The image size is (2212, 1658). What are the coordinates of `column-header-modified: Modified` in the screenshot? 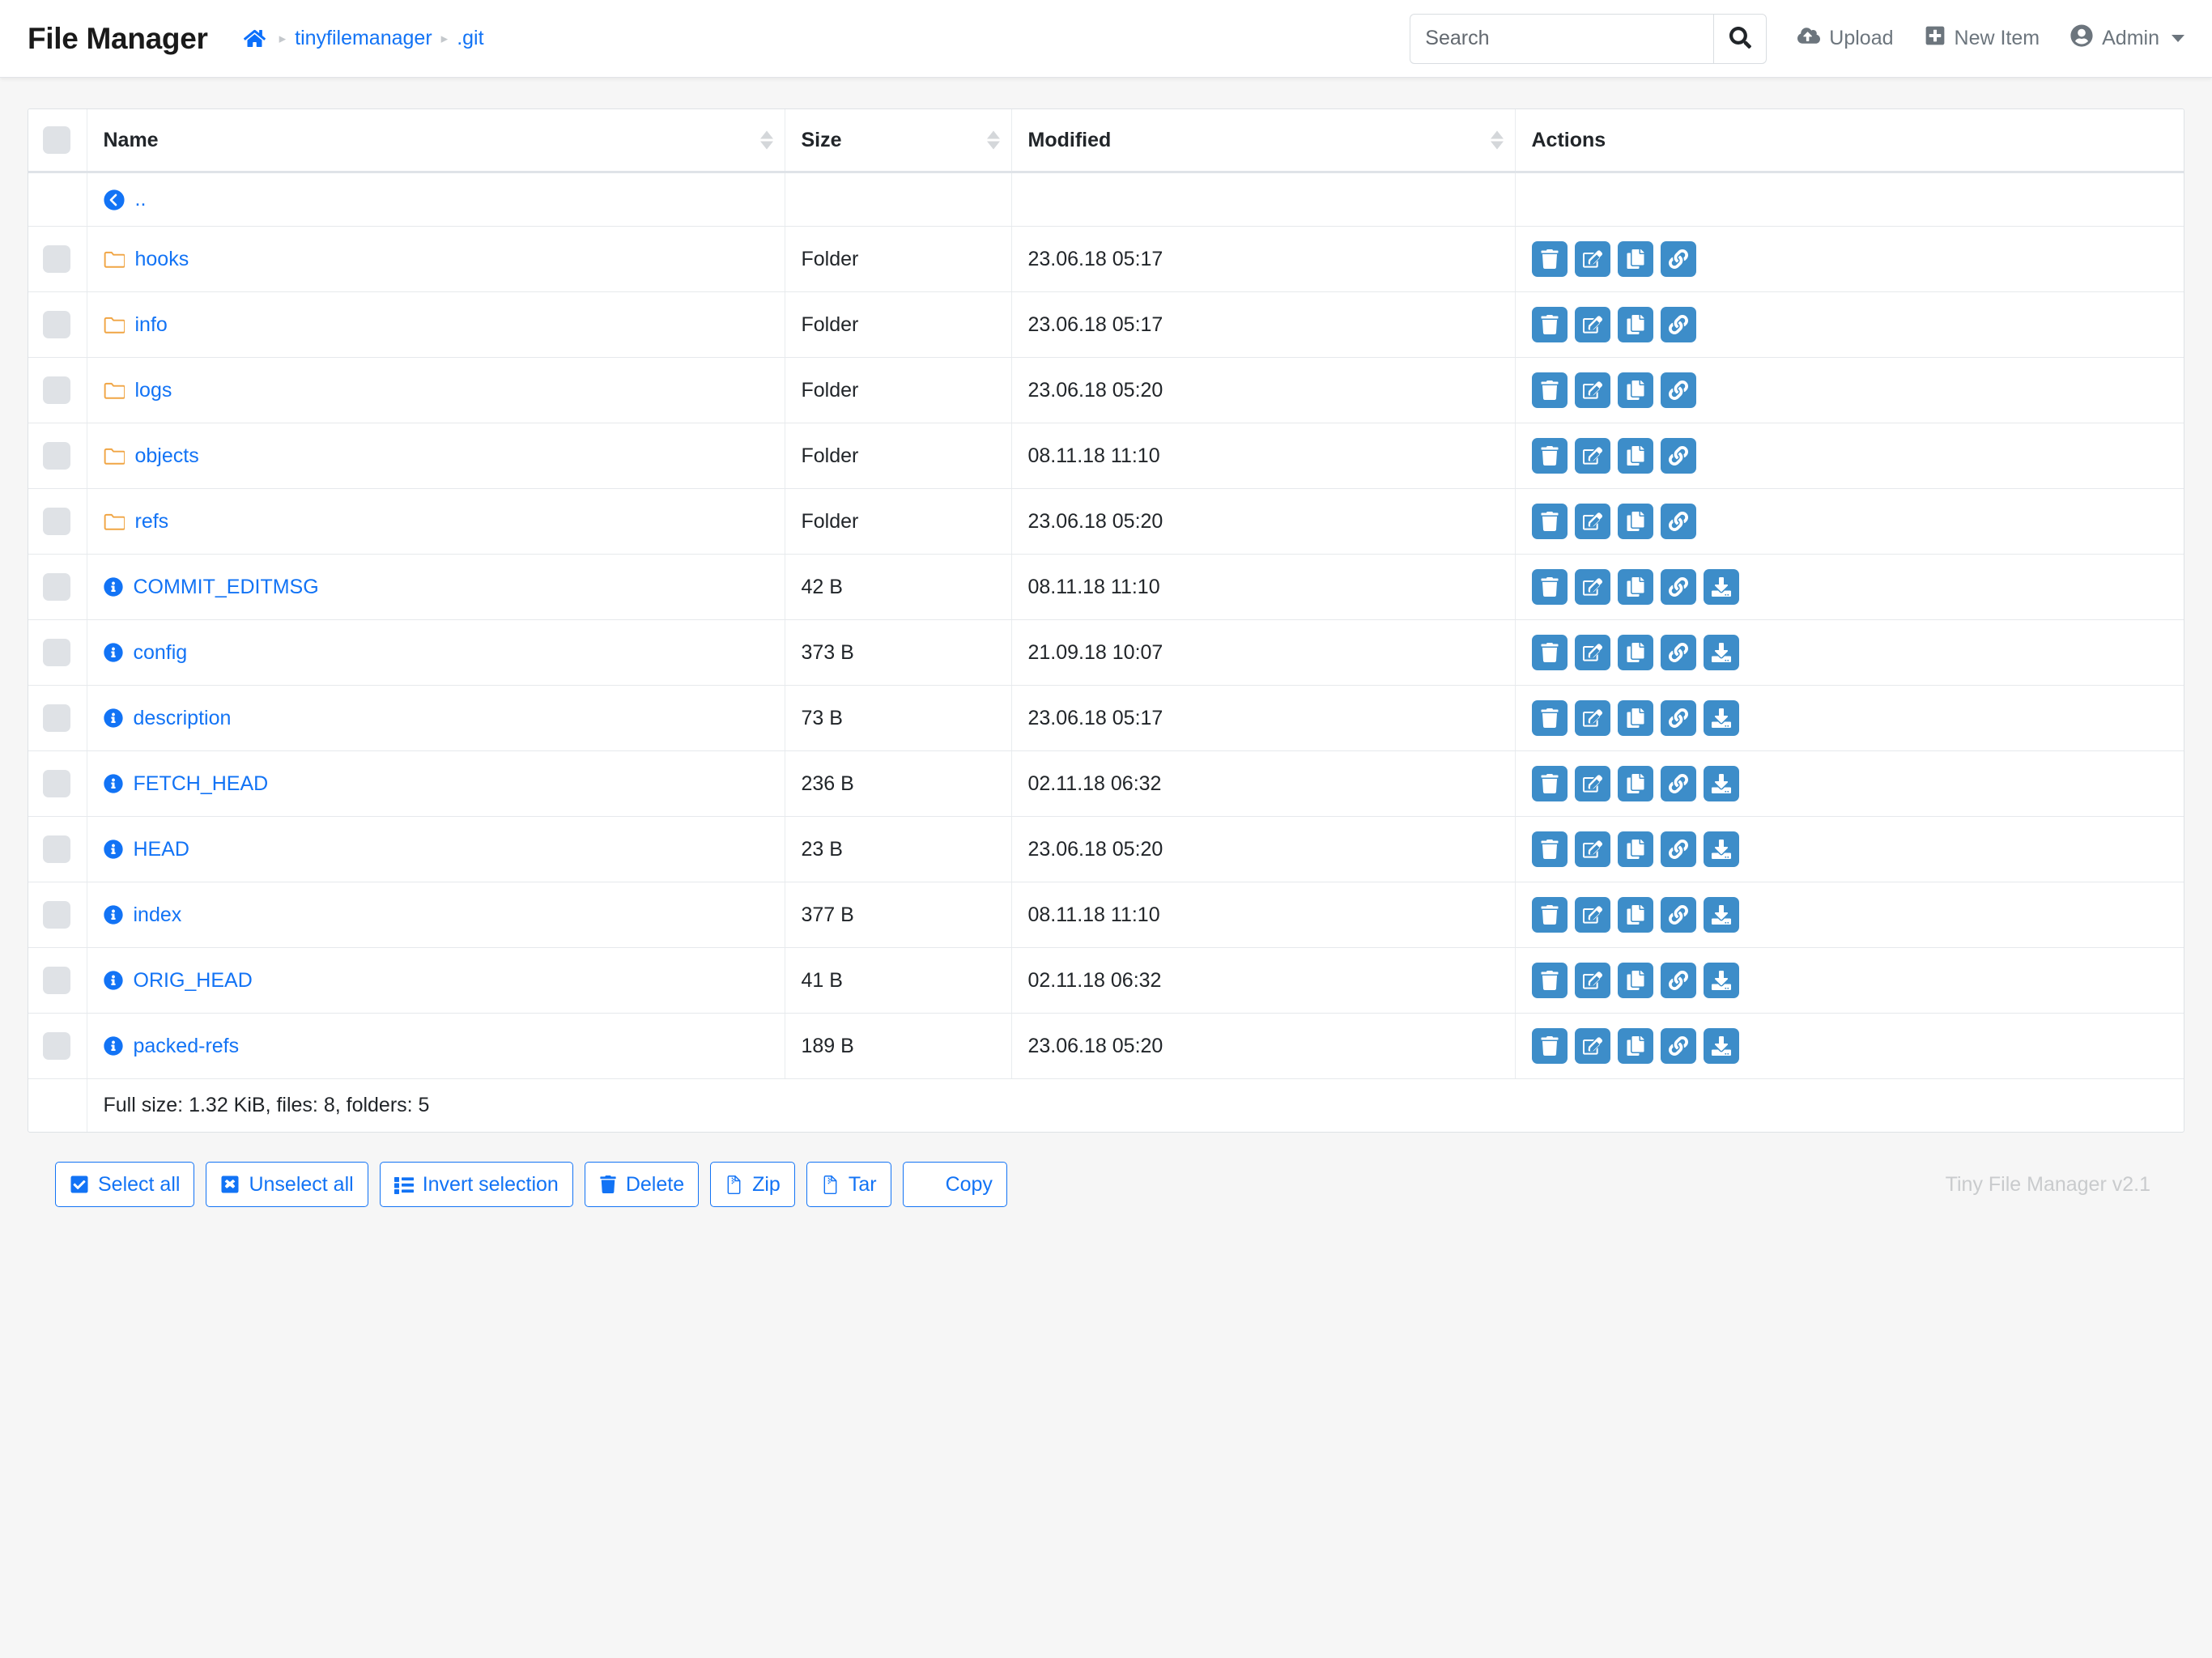 It's located at (1263, 141).